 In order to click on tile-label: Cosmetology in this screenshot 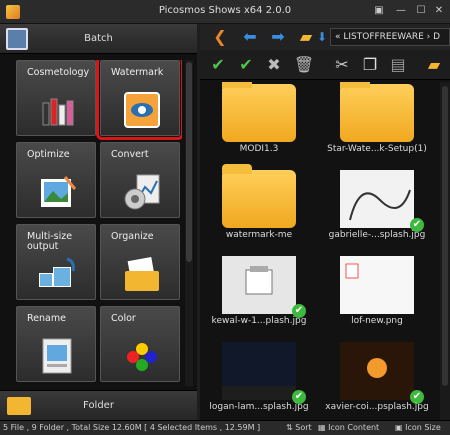, I will do `click(58, 72)`.